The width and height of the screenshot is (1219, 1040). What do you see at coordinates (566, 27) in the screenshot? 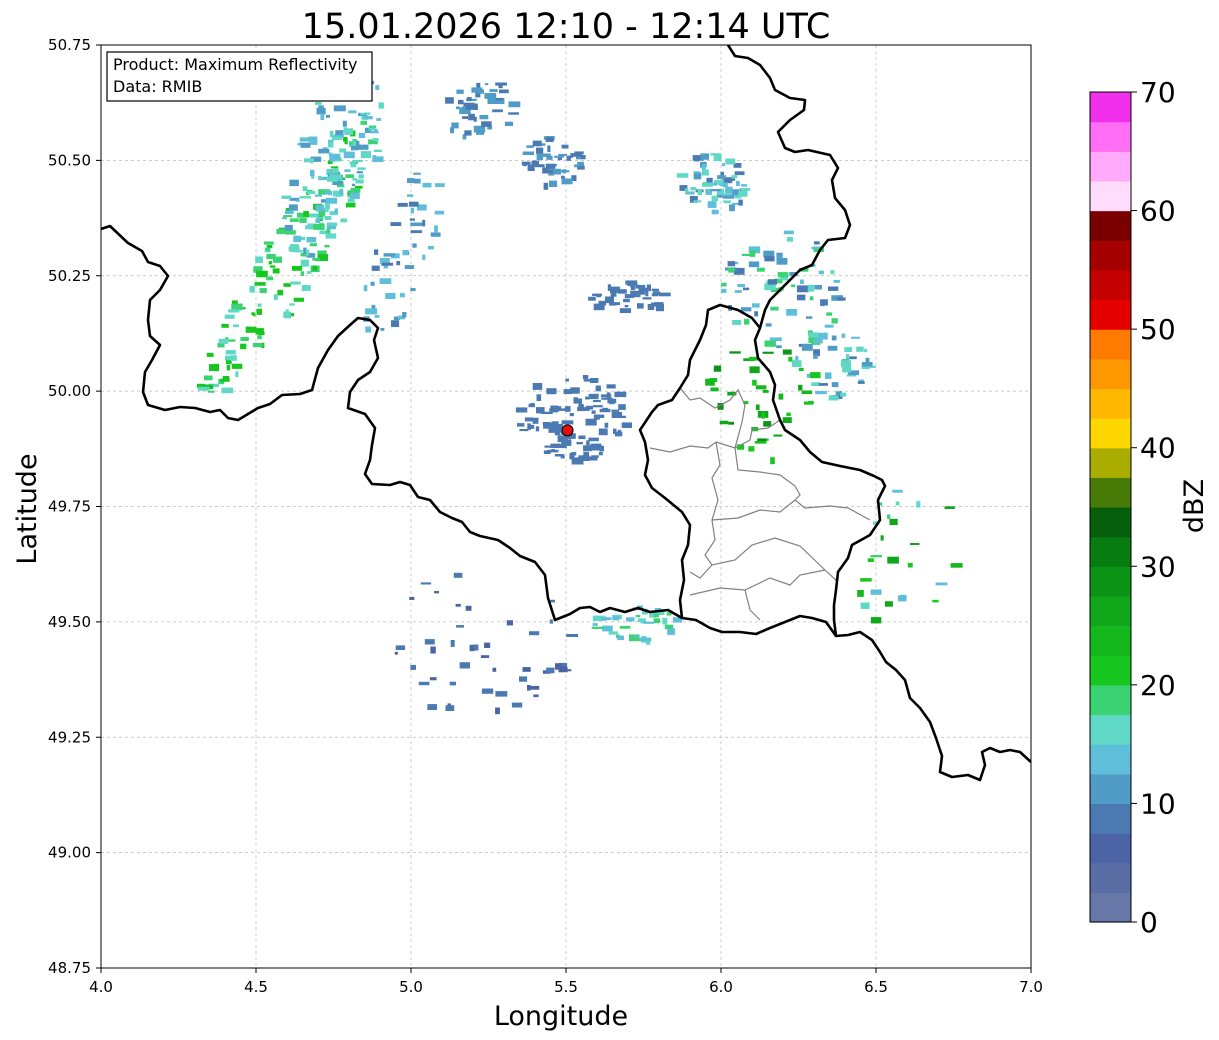
I see `map-title: 15.01.2026 12:10 - 12:14 UTC` at bounding box center [566, 27].